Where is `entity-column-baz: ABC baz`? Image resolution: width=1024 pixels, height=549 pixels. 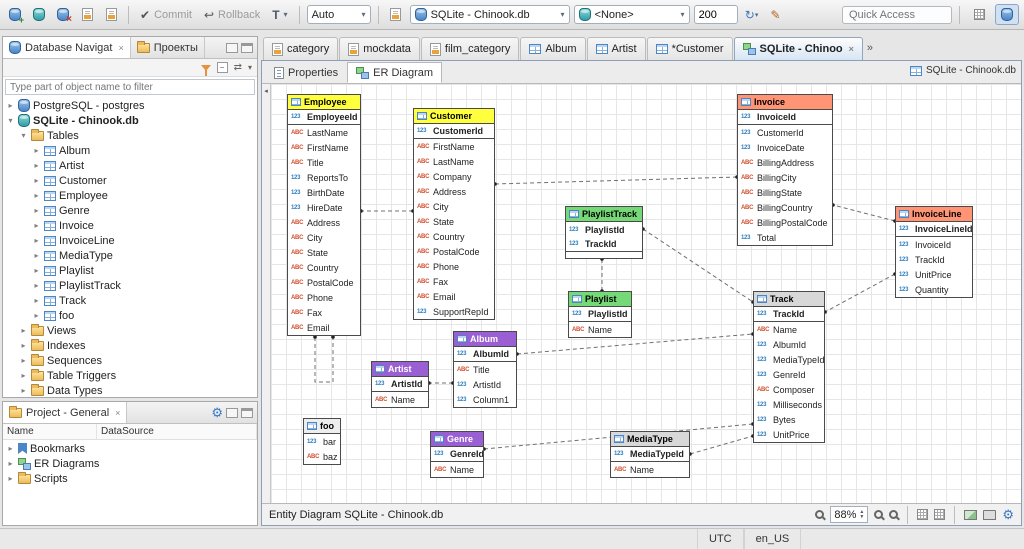
entity-column-baz: ABC baz is located at coordinates (322, 456).